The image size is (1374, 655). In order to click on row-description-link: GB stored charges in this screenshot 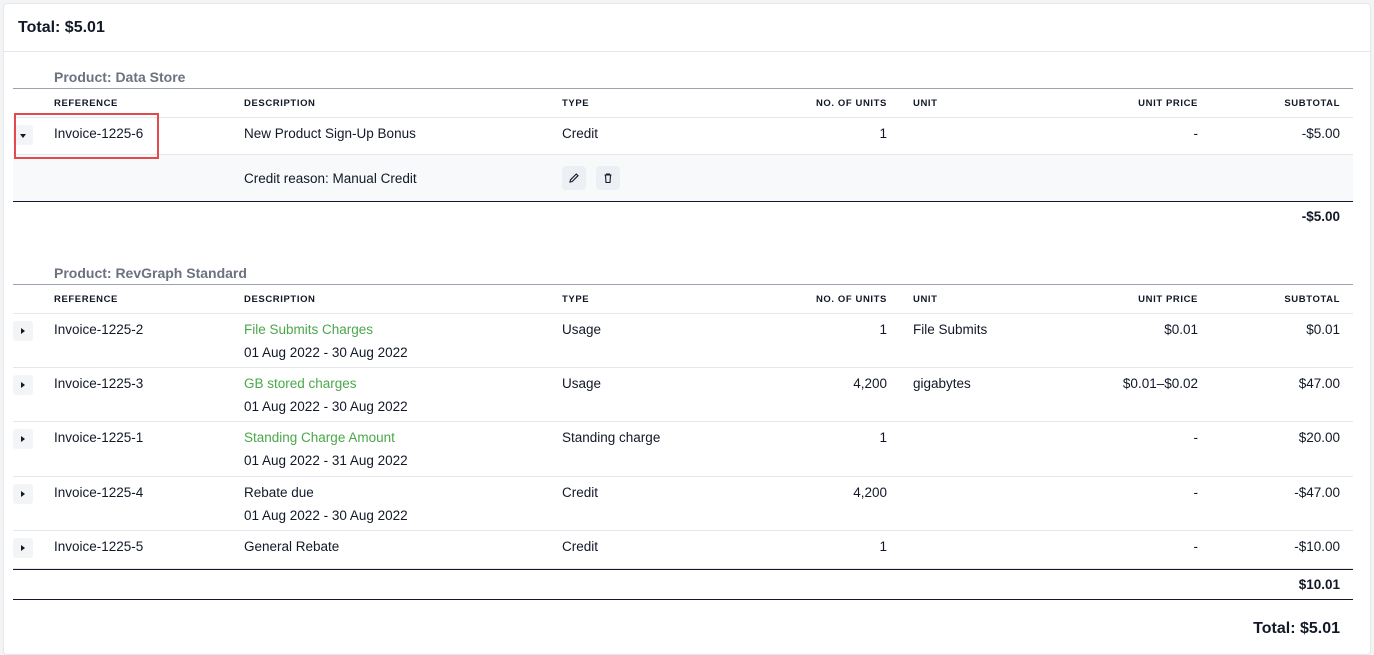, I will do `click(403, 384)`.